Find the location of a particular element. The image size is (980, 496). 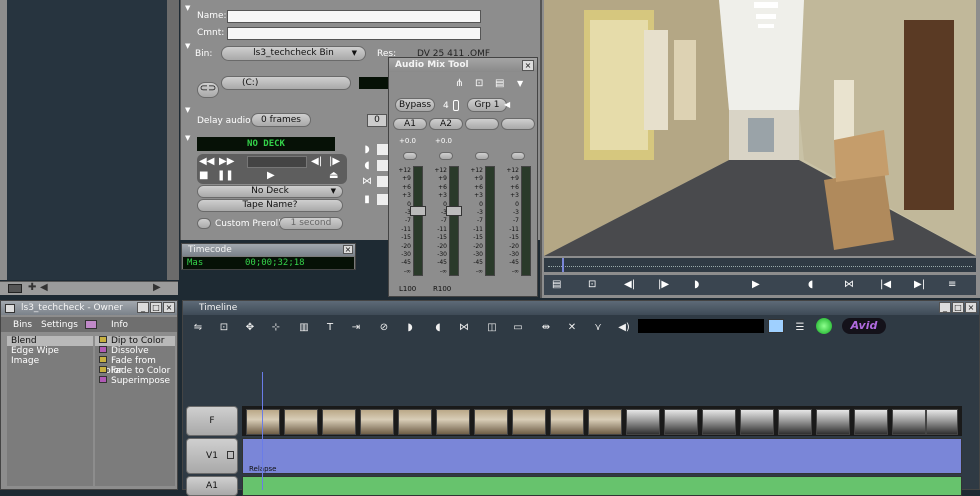

tab-settings: Settings is located at coordinates (59, 325).